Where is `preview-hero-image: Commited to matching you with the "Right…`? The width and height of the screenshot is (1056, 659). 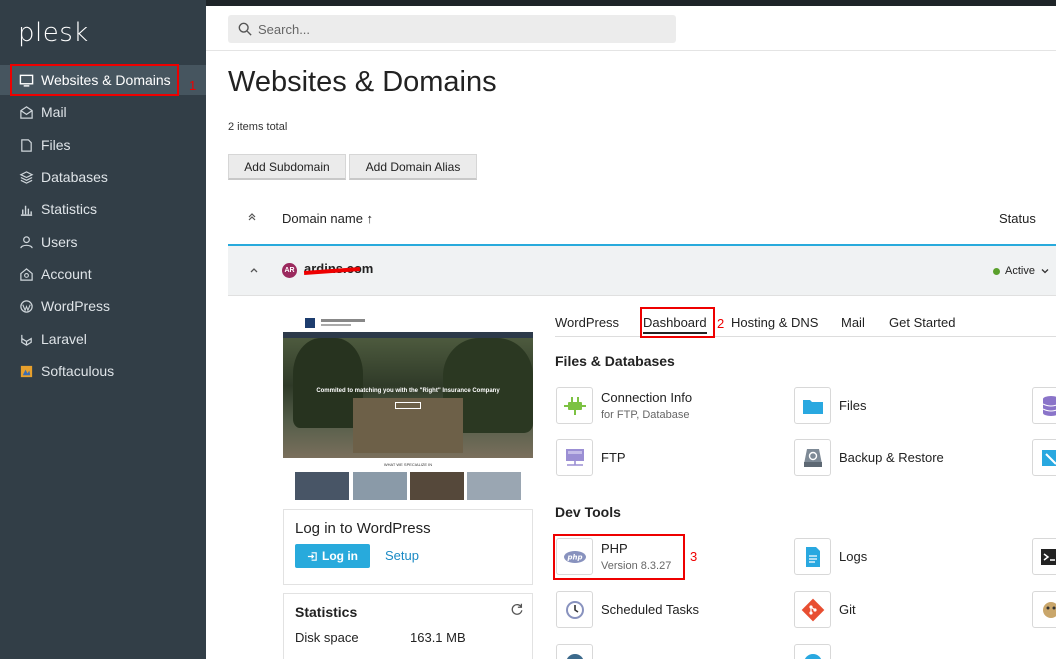 preview-hero-image: Commited to matching you with the "Right… is located at coordinates (408, 398).